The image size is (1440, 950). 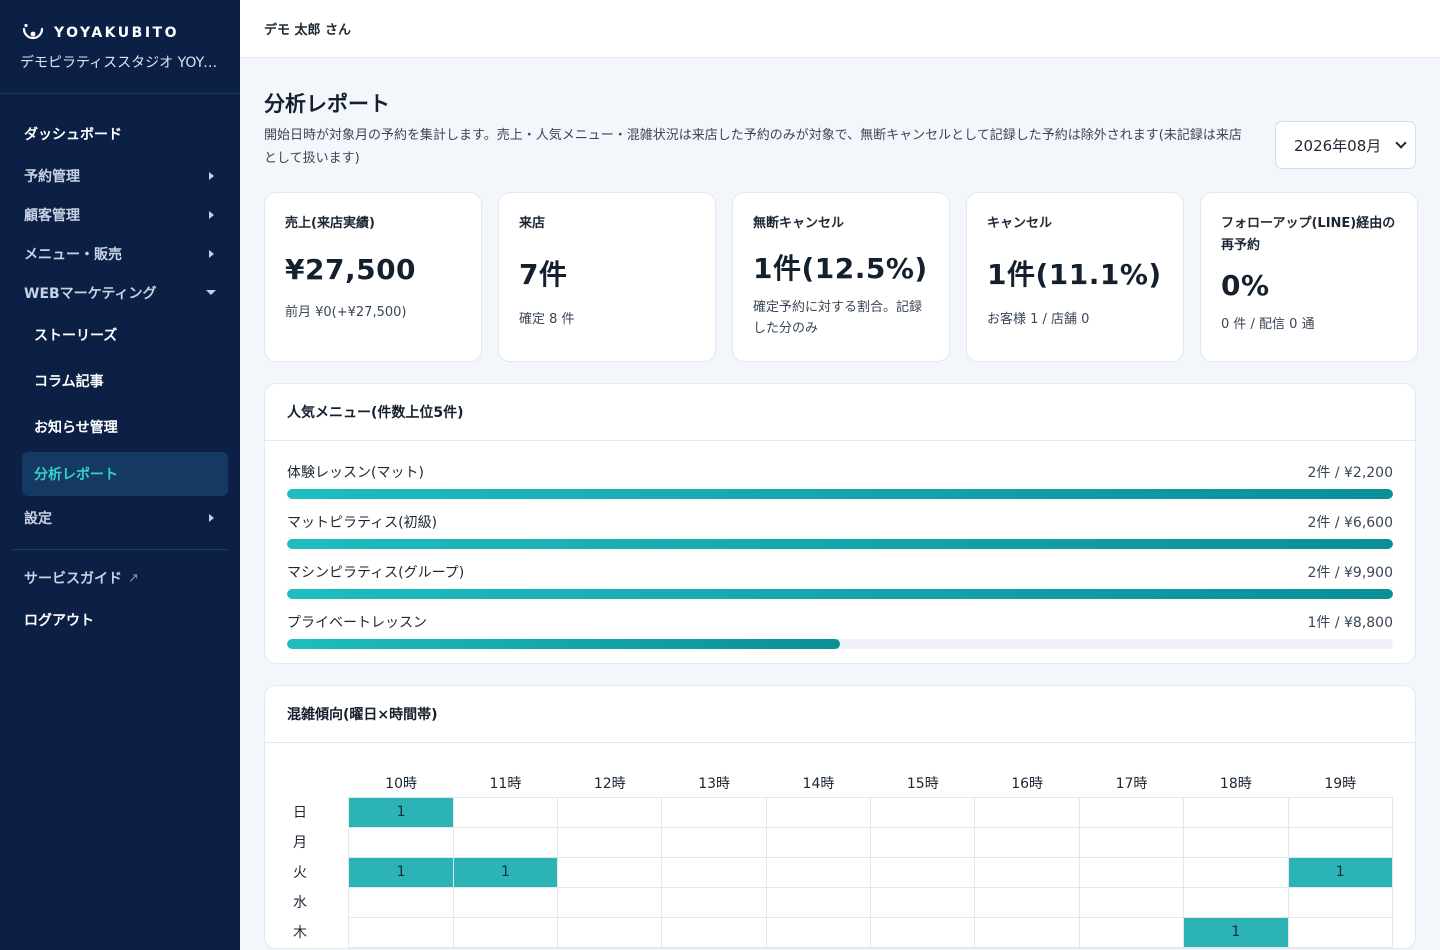 I want to click on panel-title: 混雑傾向(曜日×時間帯), so click(x=840, y=714).